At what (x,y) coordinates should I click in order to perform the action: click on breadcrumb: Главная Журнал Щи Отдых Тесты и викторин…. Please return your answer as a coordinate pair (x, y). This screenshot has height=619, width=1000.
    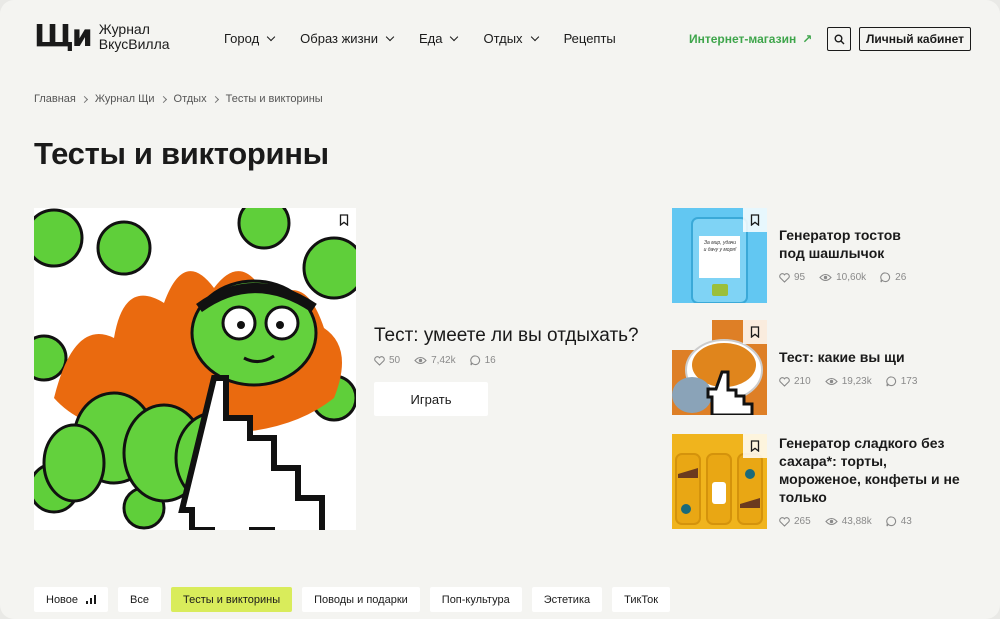
    Looking at the image, I should click on (178, 99).